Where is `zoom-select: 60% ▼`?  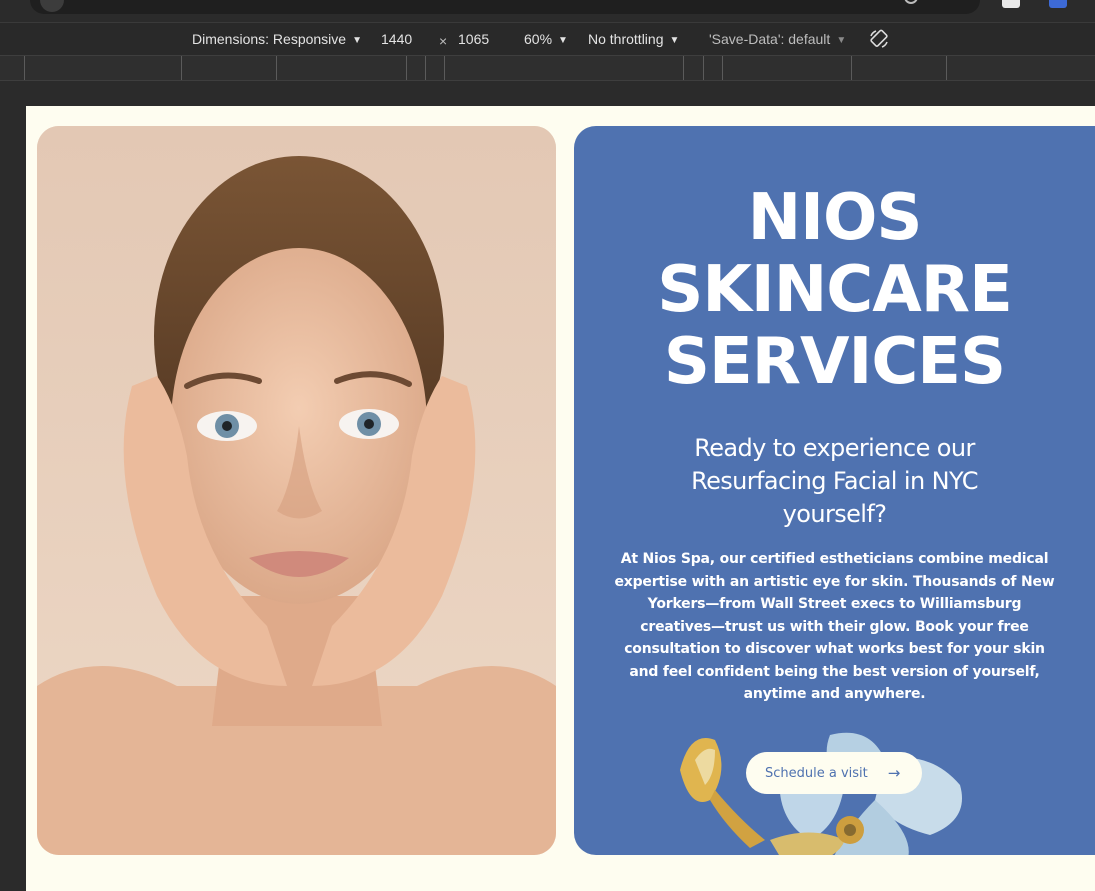 zoom-select: 60% ▼ is located at coordinates (546, 40).